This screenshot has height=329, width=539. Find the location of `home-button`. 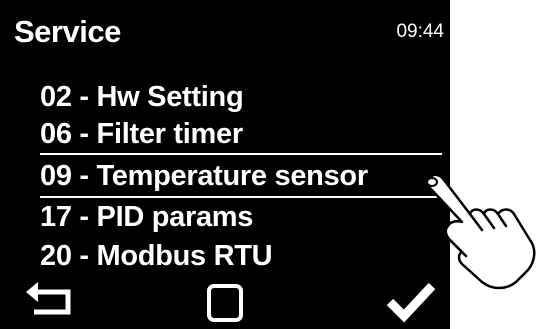

home-button is located at coordinates (225, 301).